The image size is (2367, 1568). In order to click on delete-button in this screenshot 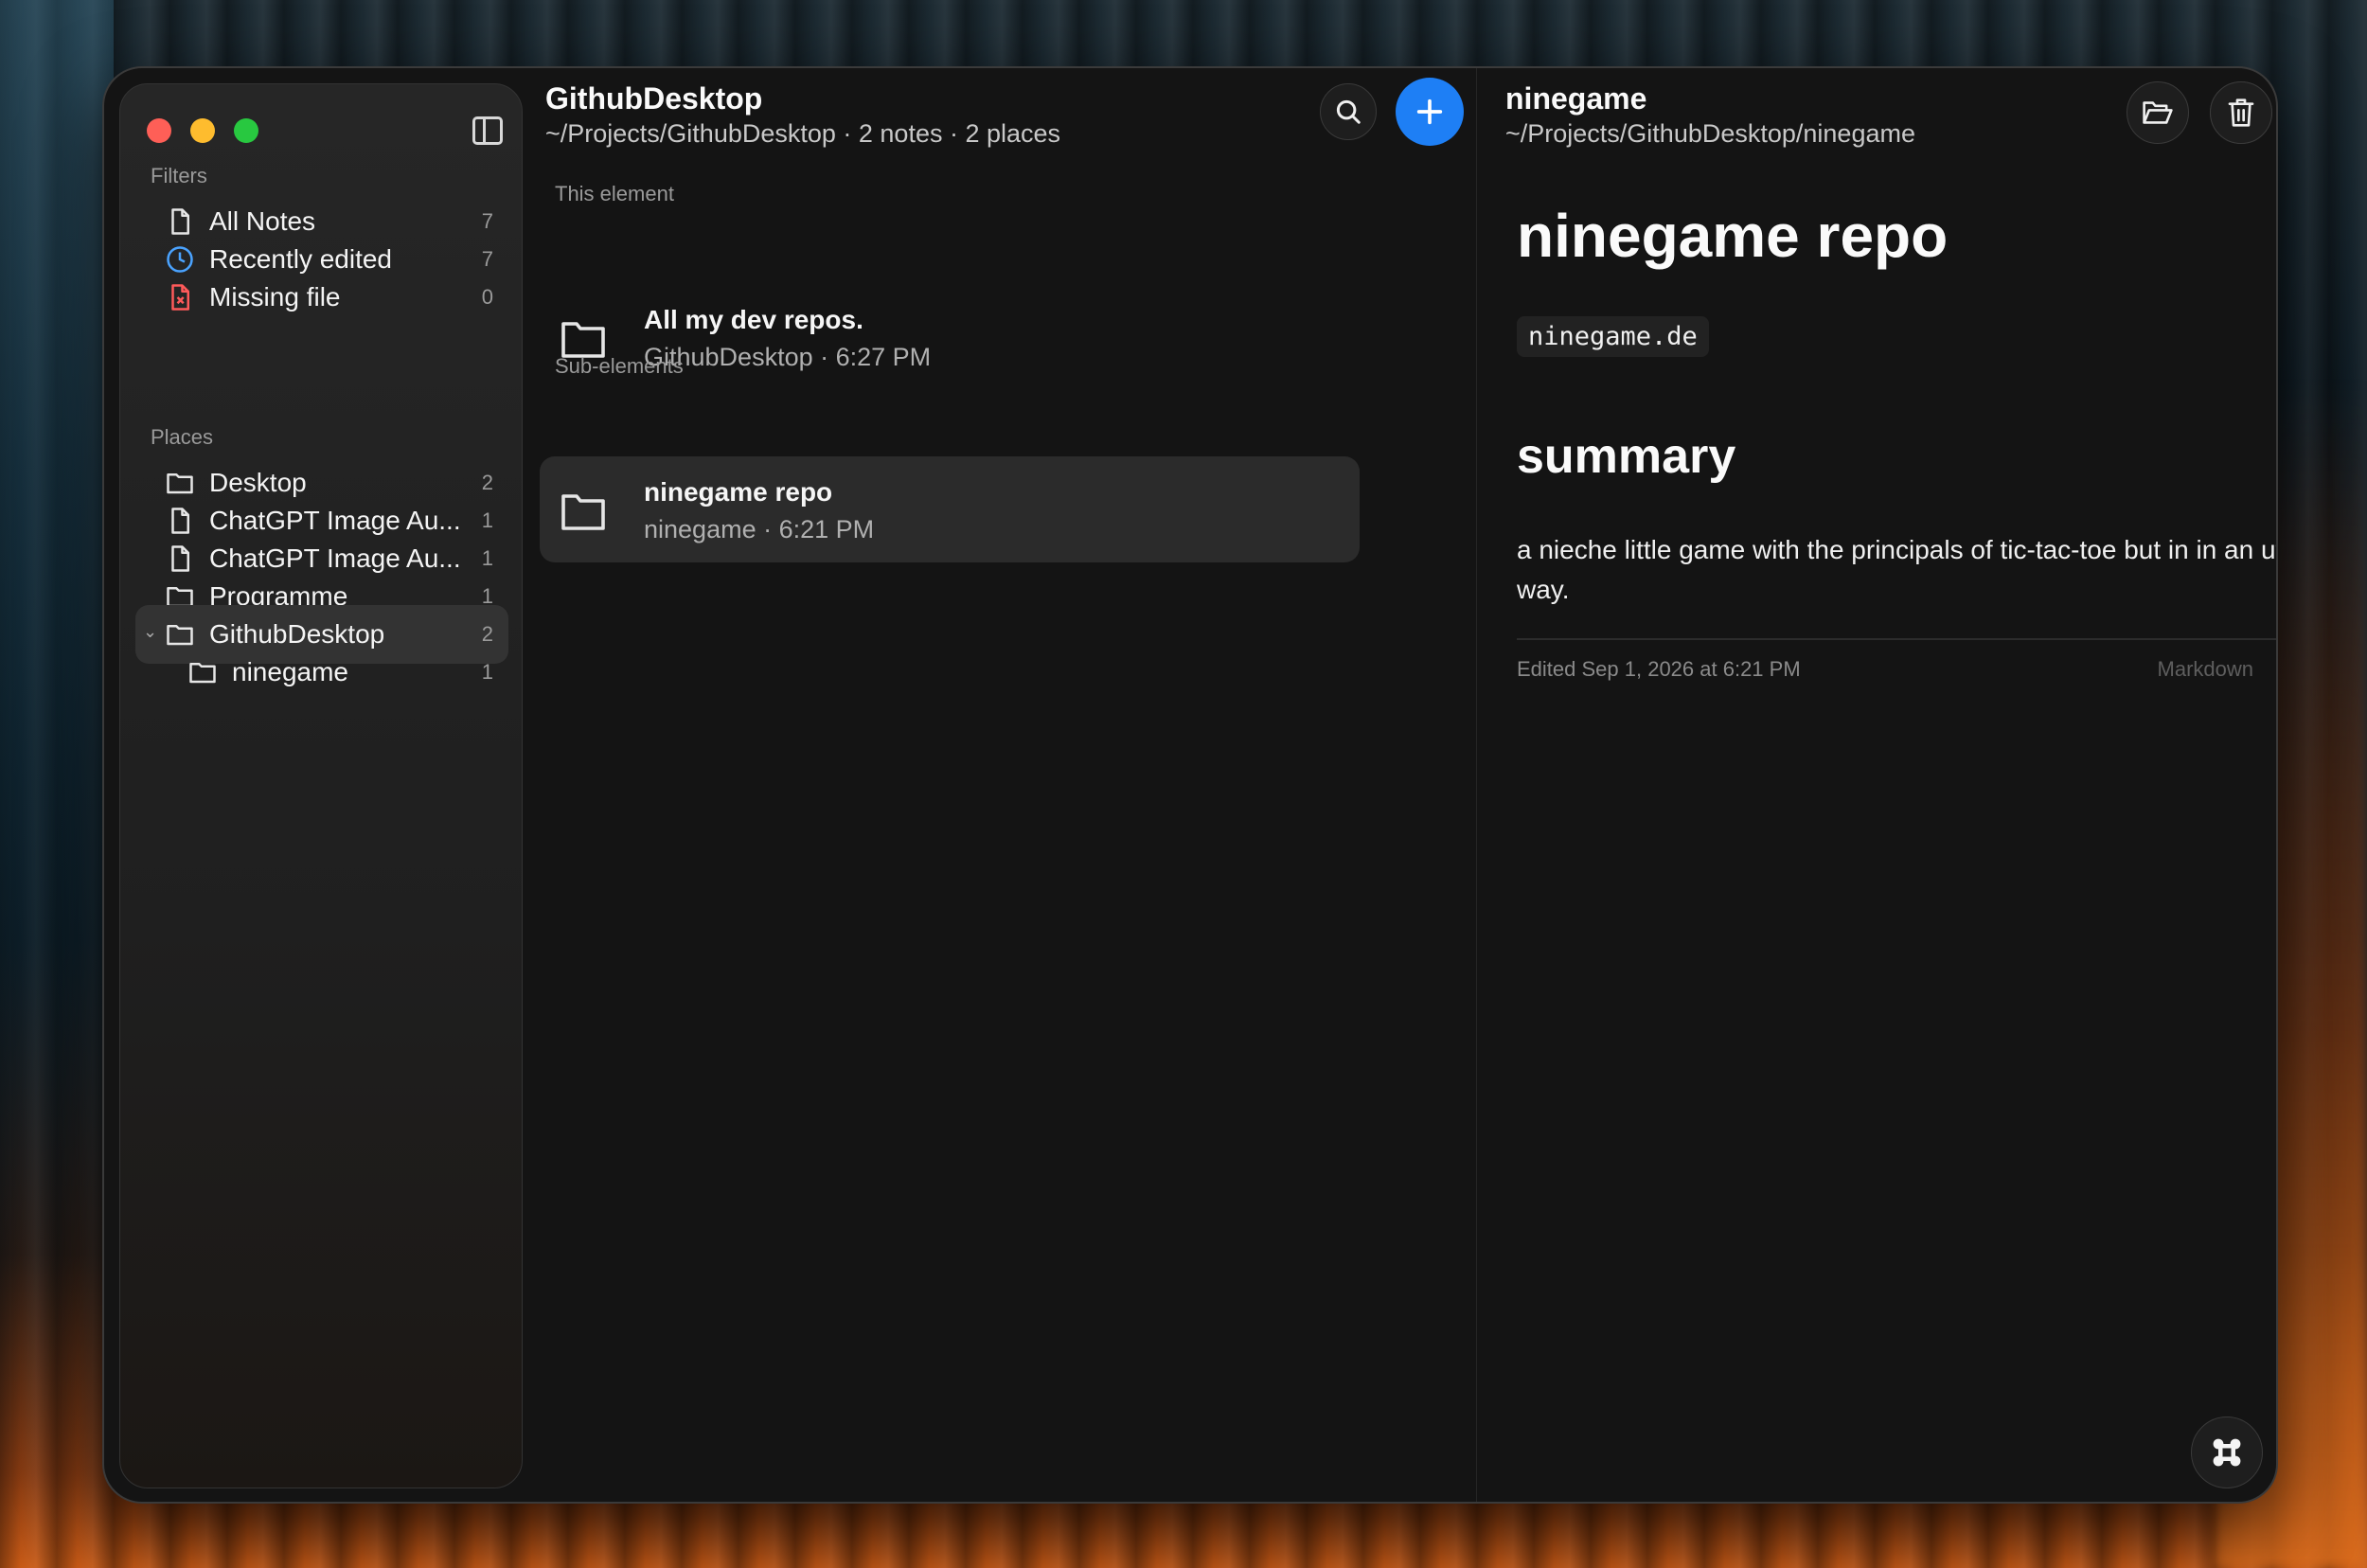, I will do `click(2241, 112)`.